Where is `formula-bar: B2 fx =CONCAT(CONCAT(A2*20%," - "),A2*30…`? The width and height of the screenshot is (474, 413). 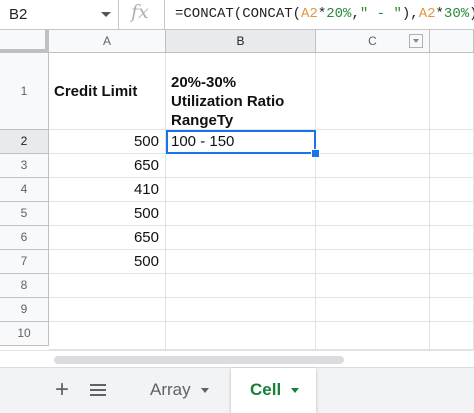
formula-bar: B2 fx =CONCAT(CONCAT(A2*20%," - "),A2*30… is located at coordinates (237, 15).